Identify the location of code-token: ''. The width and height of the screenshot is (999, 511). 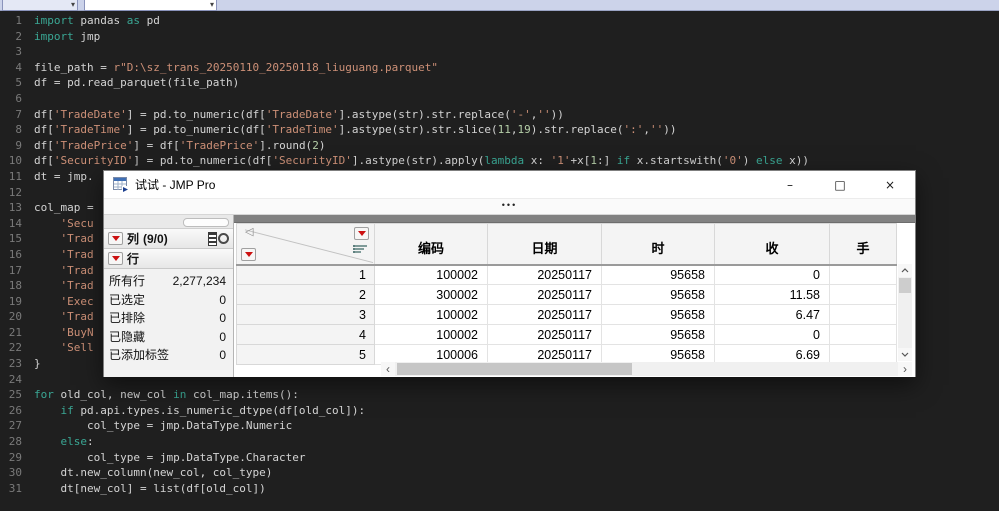
(656, 130).